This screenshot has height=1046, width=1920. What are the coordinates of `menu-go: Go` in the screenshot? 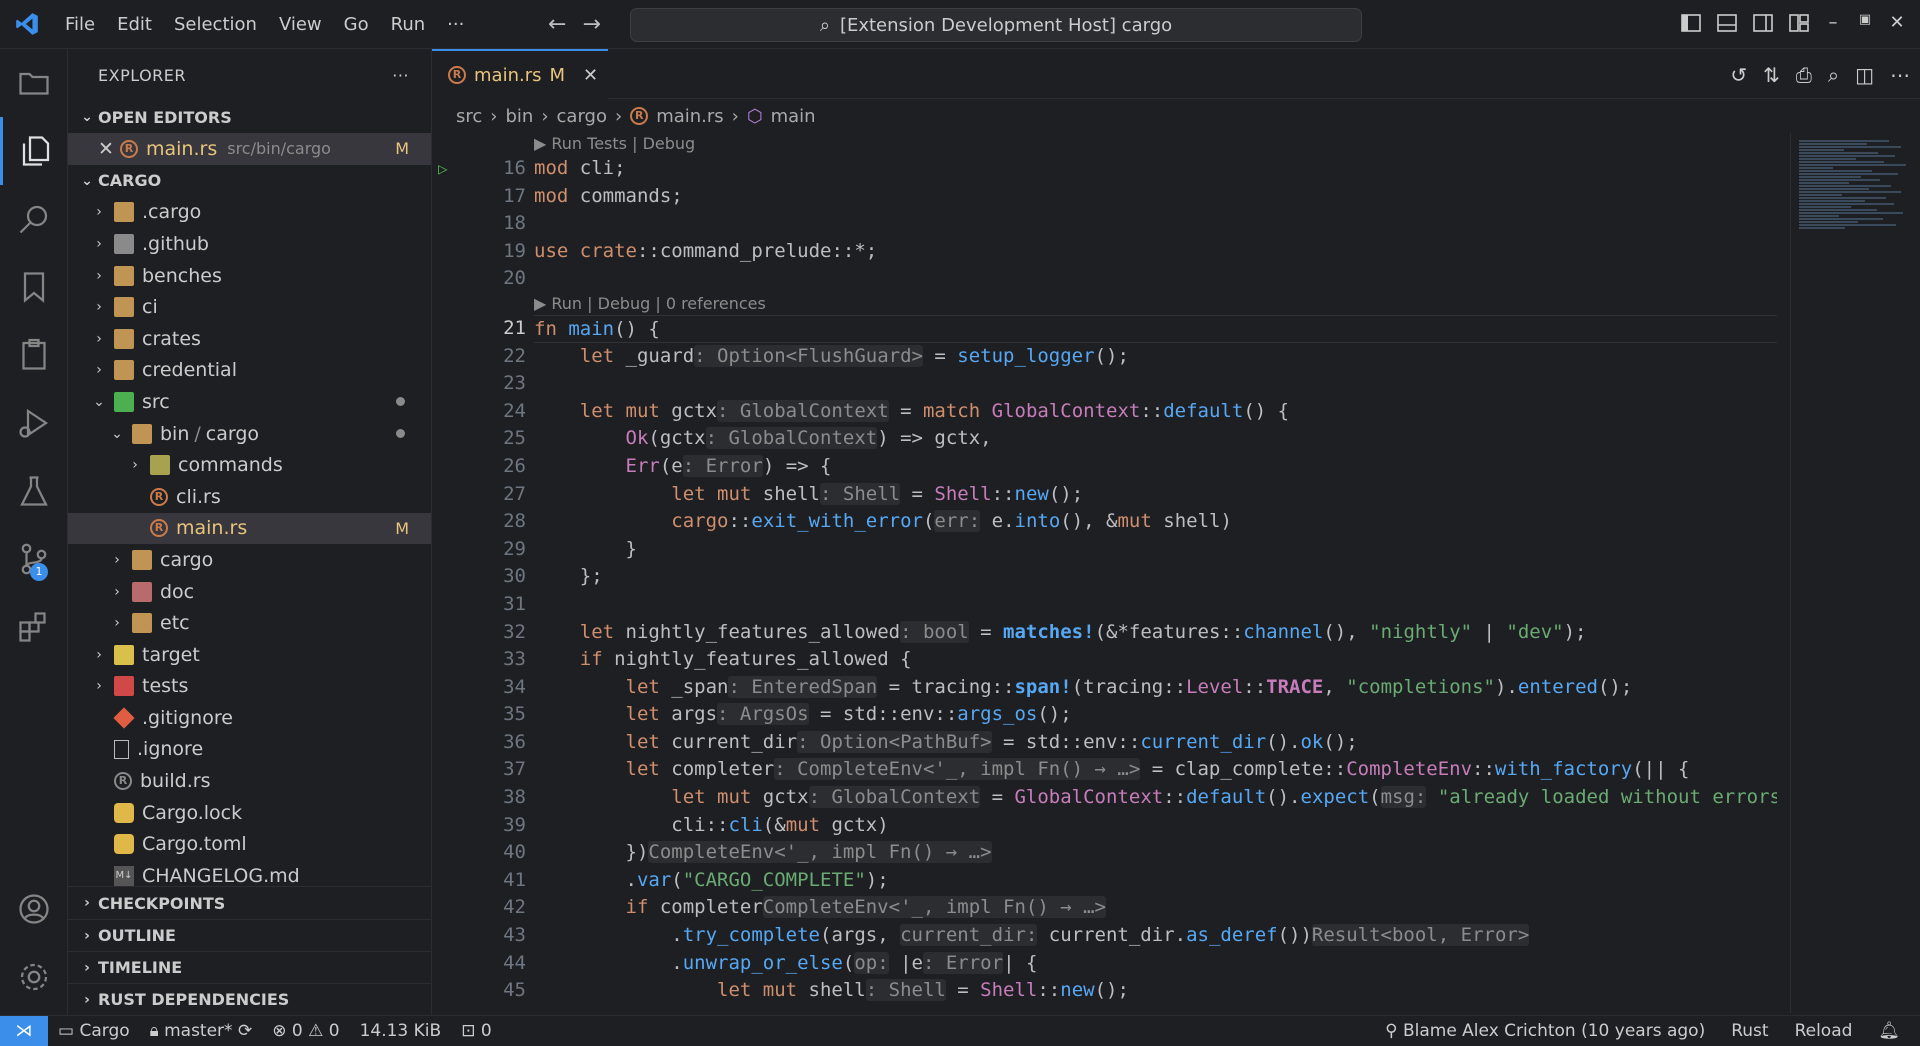 It's located at (356, 24).